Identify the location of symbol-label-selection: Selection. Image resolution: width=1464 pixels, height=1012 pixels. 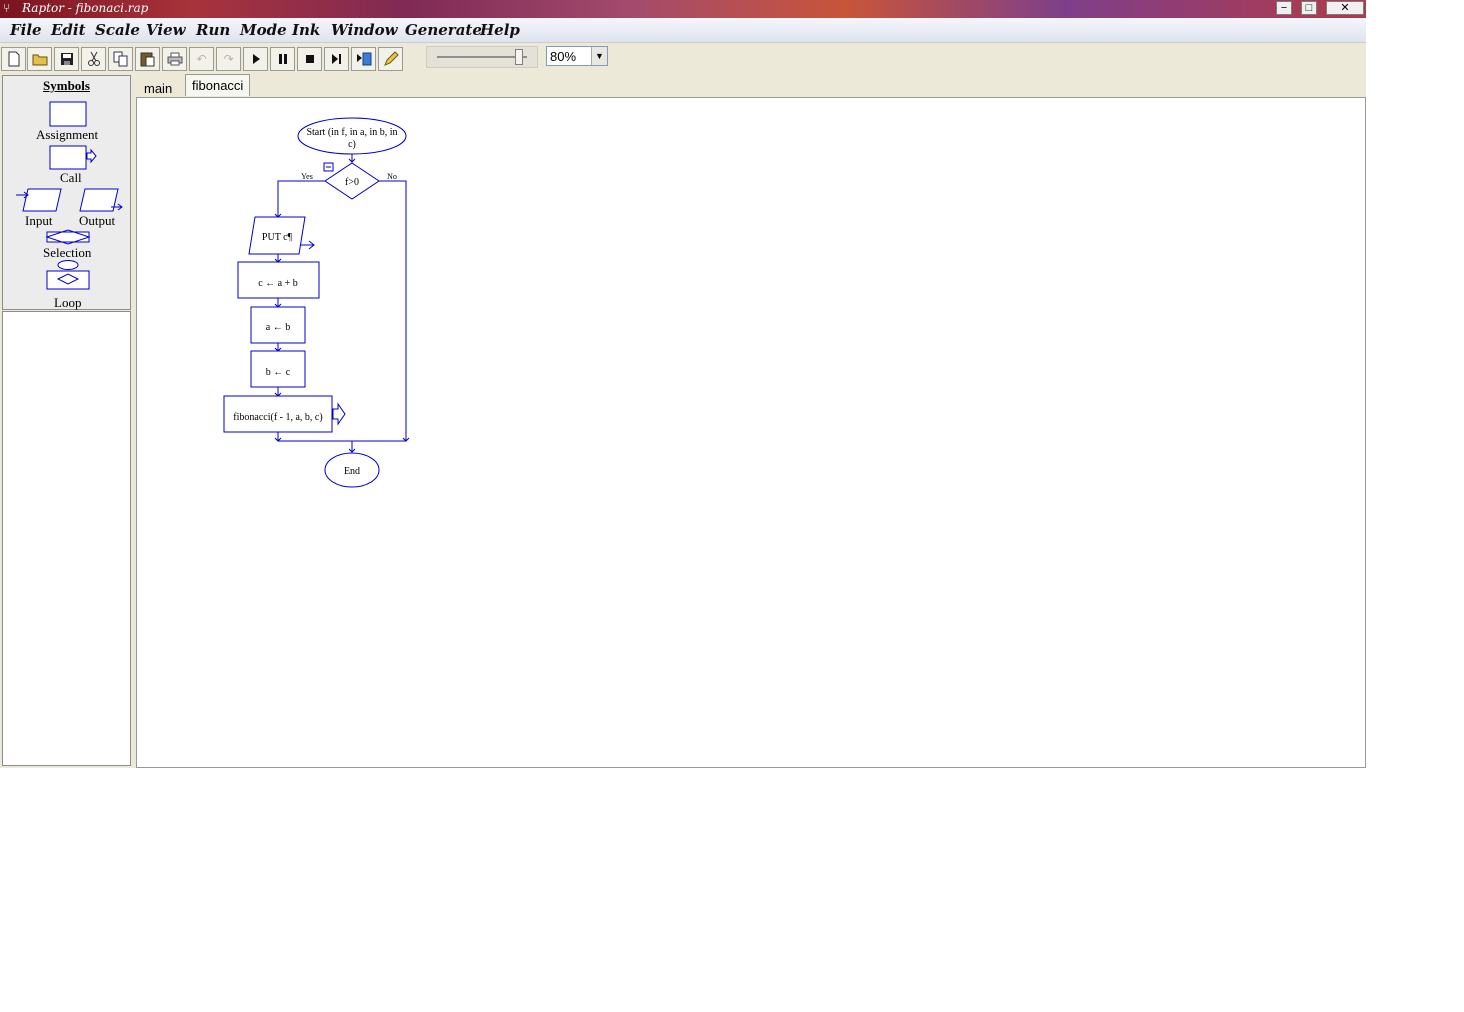
(67, 252).